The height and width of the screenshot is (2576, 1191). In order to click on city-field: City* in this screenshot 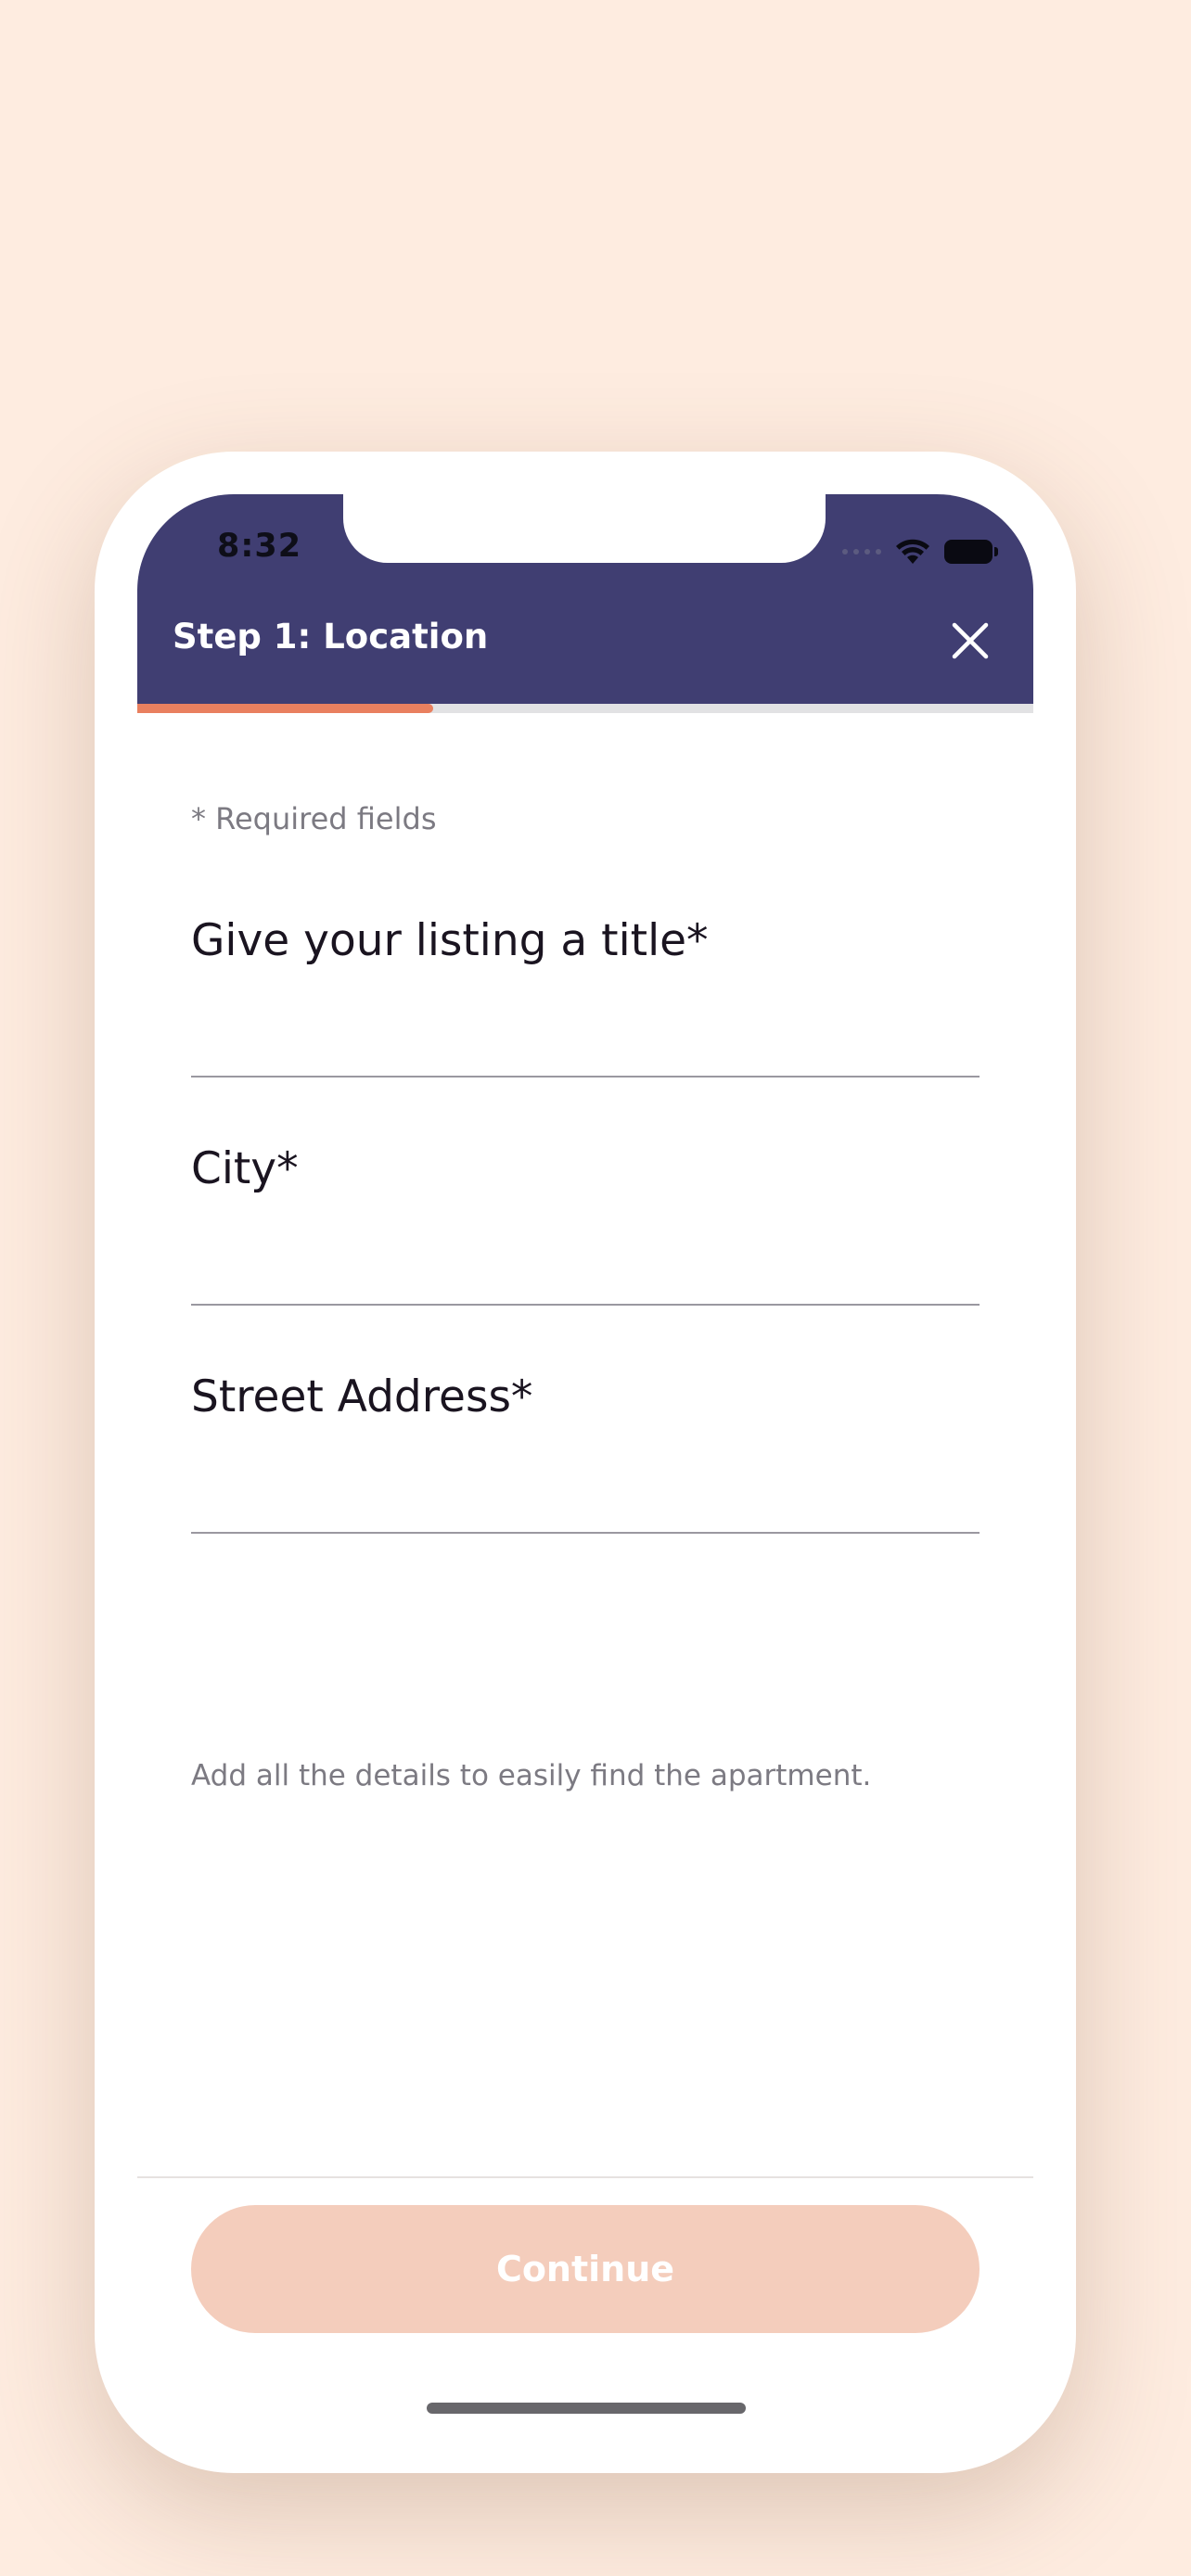, I will do `click(585, 1224)`.